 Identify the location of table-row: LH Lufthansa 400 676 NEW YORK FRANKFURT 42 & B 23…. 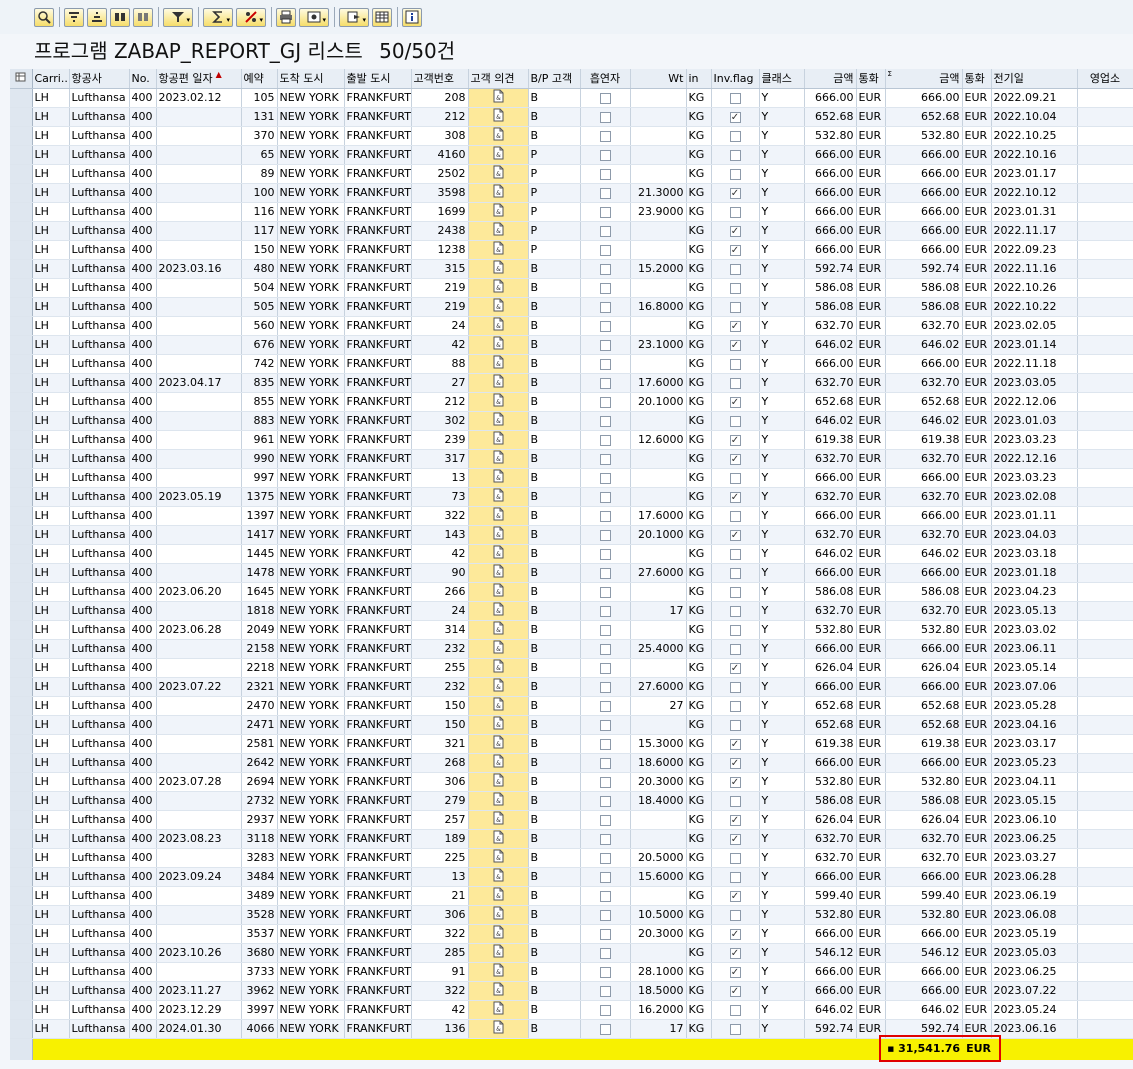
(571, 345).